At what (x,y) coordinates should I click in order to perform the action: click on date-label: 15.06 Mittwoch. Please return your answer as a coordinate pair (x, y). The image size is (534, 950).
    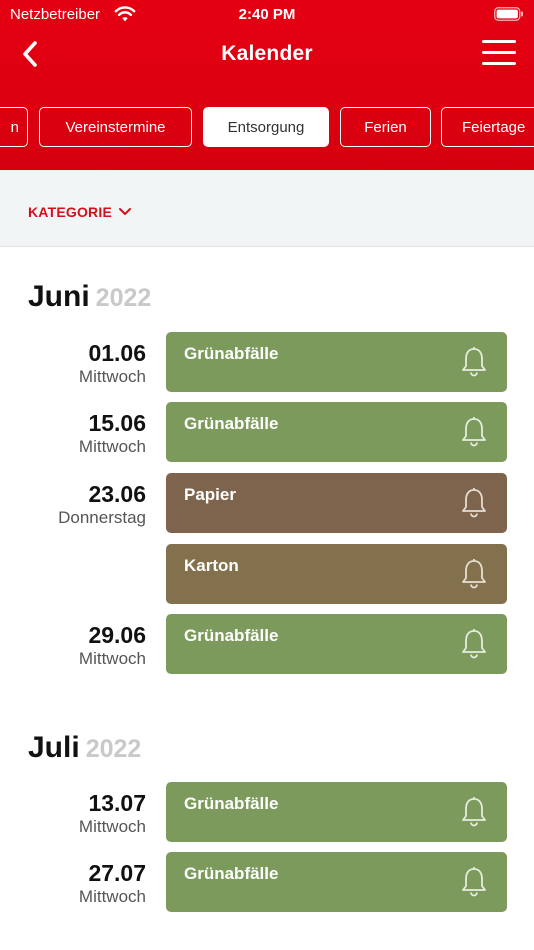
    Looking at the image, I should click on (112, 433).